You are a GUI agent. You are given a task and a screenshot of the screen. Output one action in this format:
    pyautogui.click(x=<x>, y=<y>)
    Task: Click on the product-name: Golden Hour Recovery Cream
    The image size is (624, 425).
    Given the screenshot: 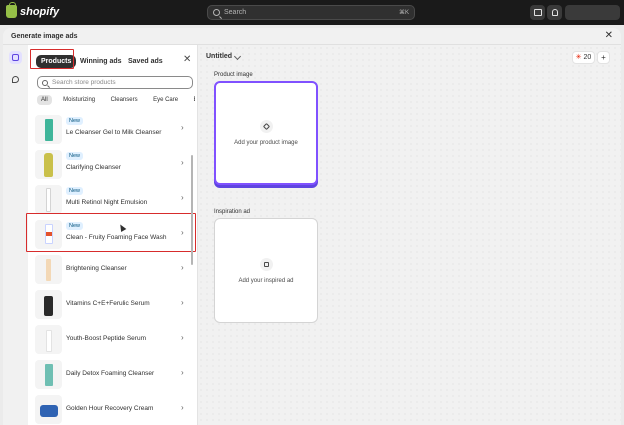 What is the action you would take?
    pyautogui.click(x=110, y=408)
    